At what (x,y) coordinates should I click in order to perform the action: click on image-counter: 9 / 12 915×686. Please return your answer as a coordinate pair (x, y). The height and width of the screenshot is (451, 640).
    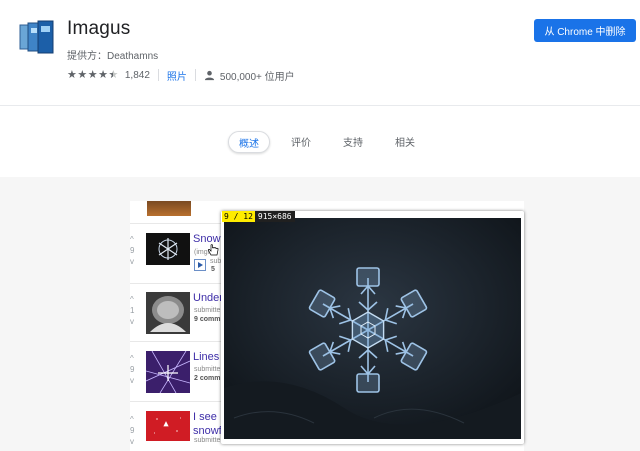
    Looking at the image, I should click on (258, 216).